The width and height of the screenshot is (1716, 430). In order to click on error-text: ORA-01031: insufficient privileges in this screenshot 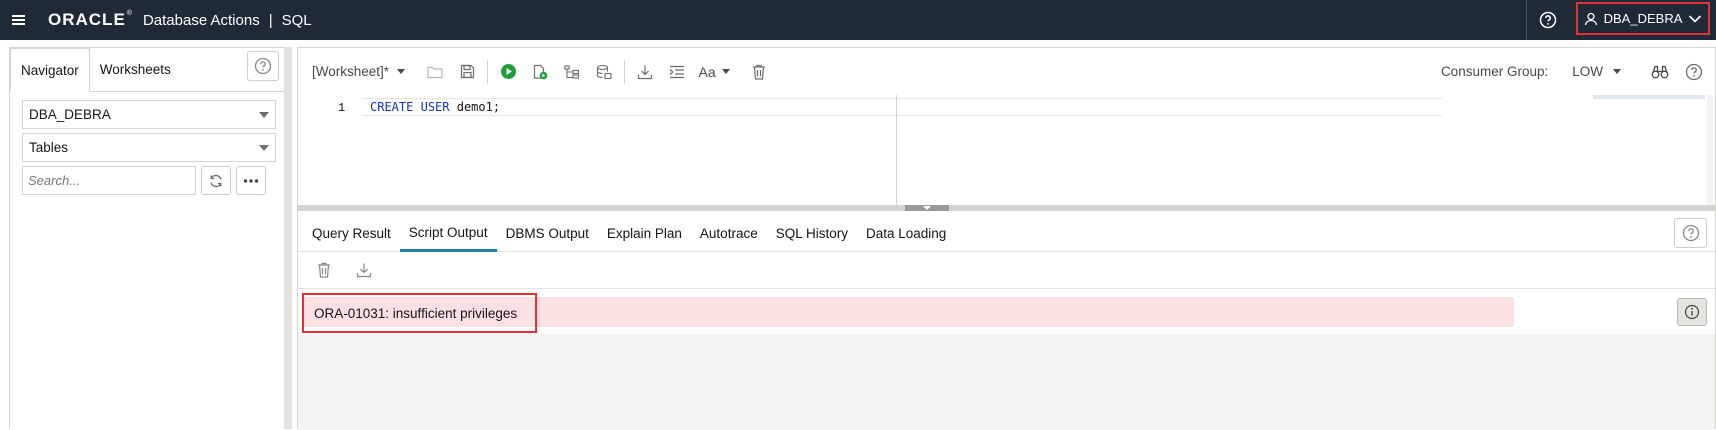, I will do `click(416, 313)`.